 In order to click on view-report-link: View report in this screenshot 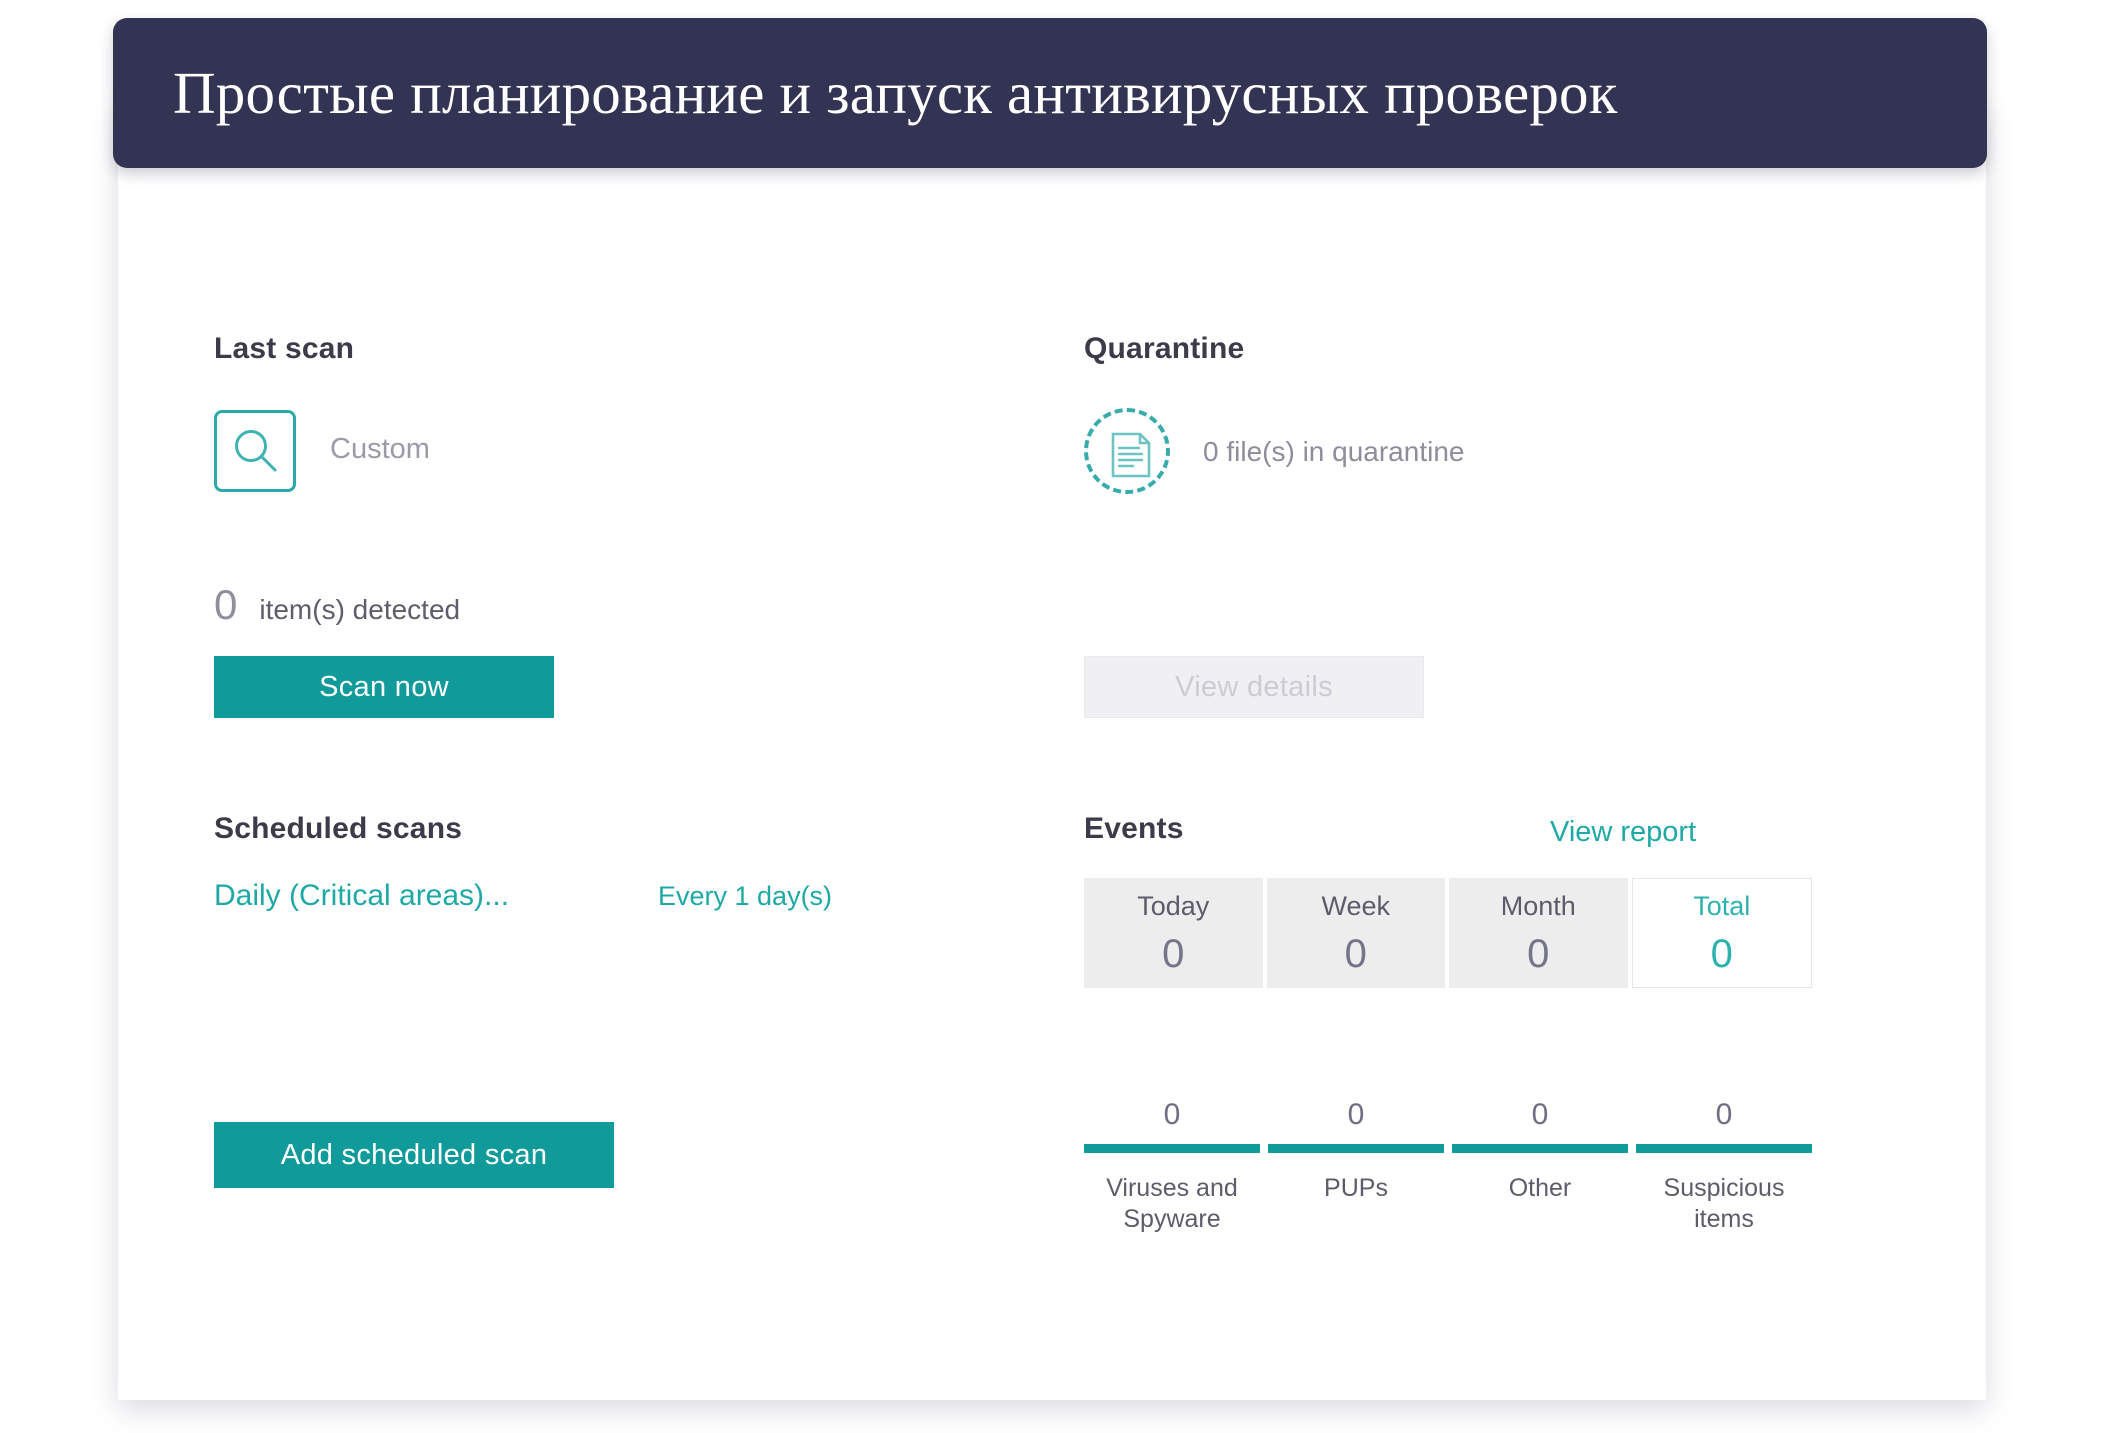, I will do `click(1623, 832)`.